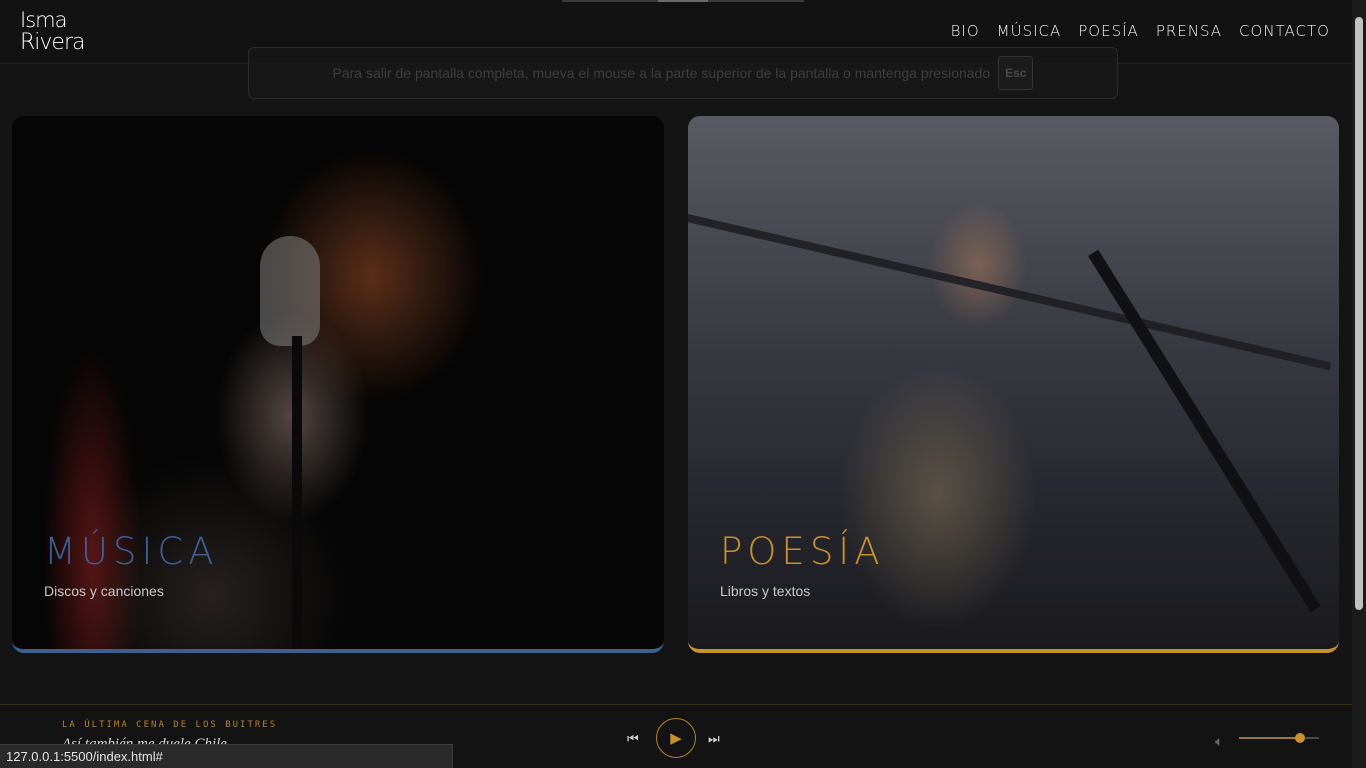  Describe the element at coordinates (104, 591) in the screenshot. I see `musica-card-subtitle: Discos y canciones` at that location.